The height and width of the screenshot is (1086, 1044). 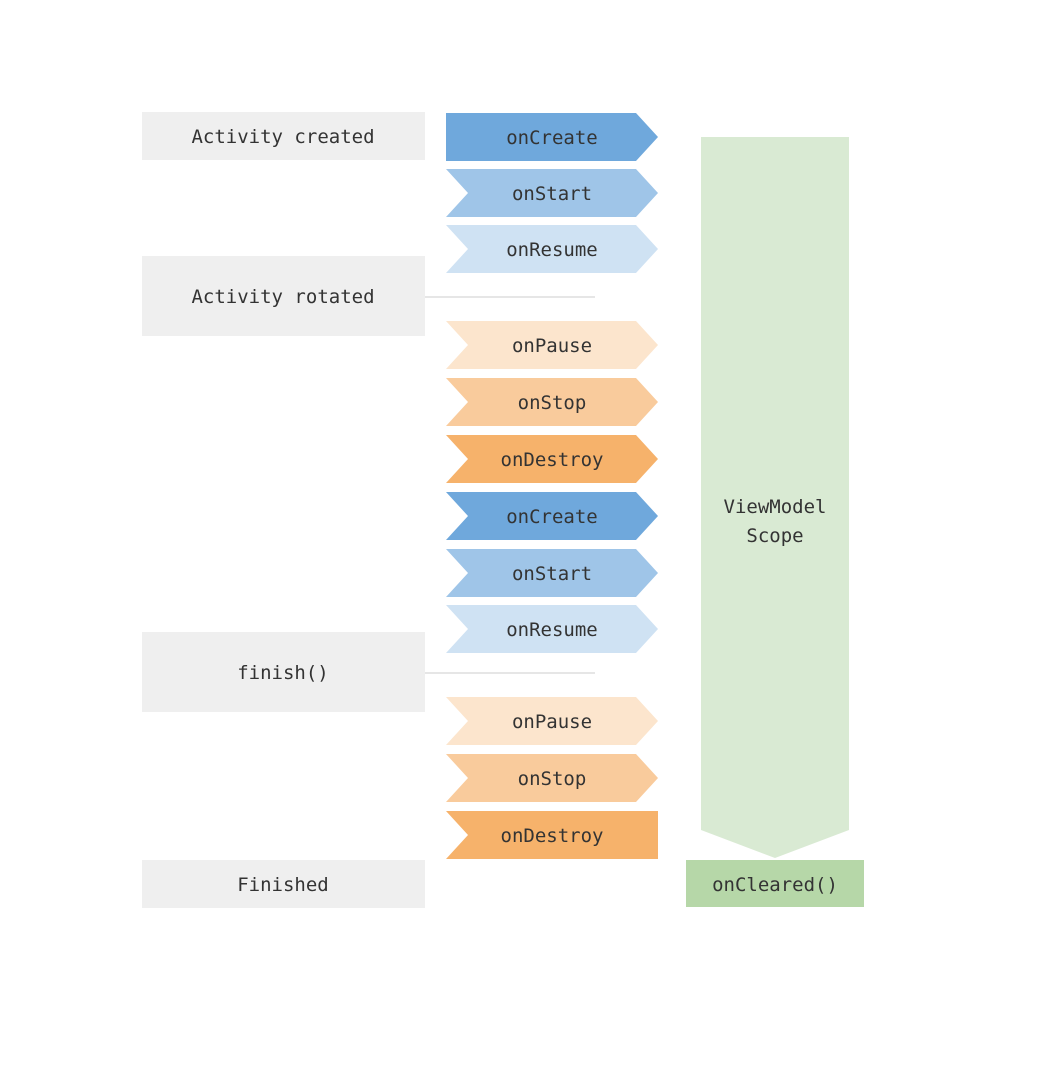 I want to click on viewmodel-scope-label: Scope, so click(x=774, y=536).